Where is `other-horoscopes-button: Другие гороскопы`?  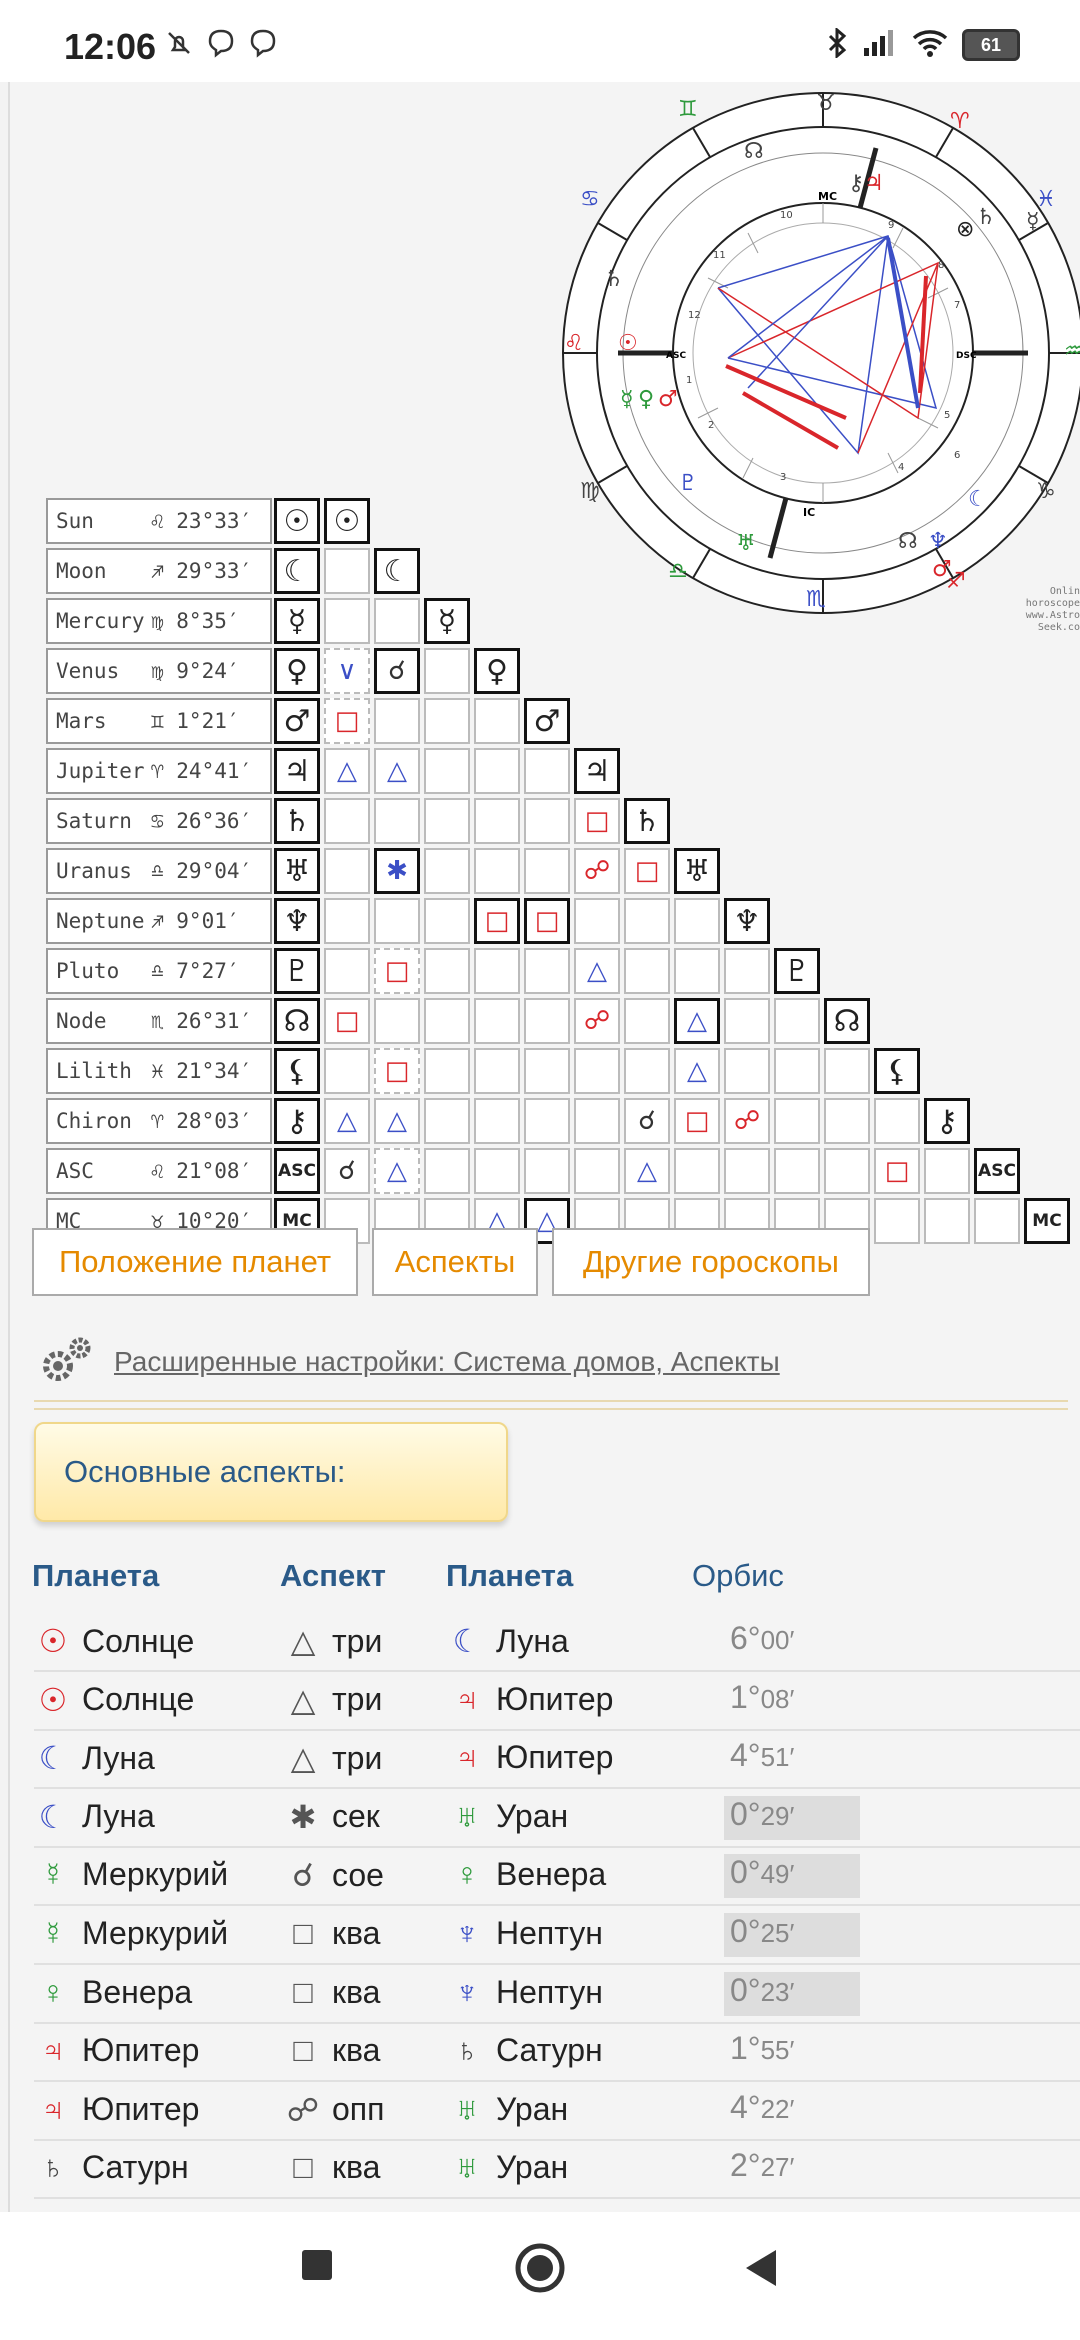 other-horoscopes-button: Другие гороскопы is located at coordinates (711, 1262).